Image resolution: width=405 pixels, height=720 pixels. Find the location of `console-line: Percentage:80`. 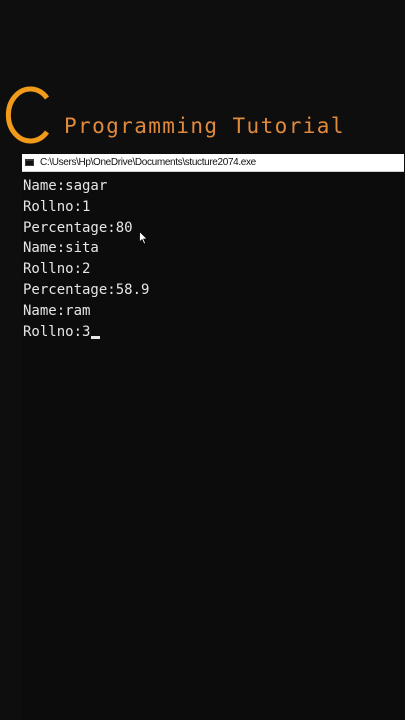

console-line: Percentage:80 is located at coordinates (78, 227).